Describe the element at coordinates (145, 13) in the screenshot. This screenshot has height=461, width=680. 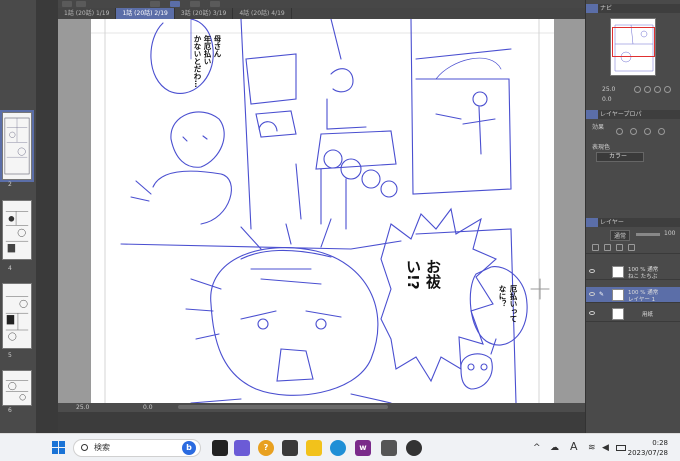
I see `tab-page-2: 1話 (20話) 2/19` at that location.